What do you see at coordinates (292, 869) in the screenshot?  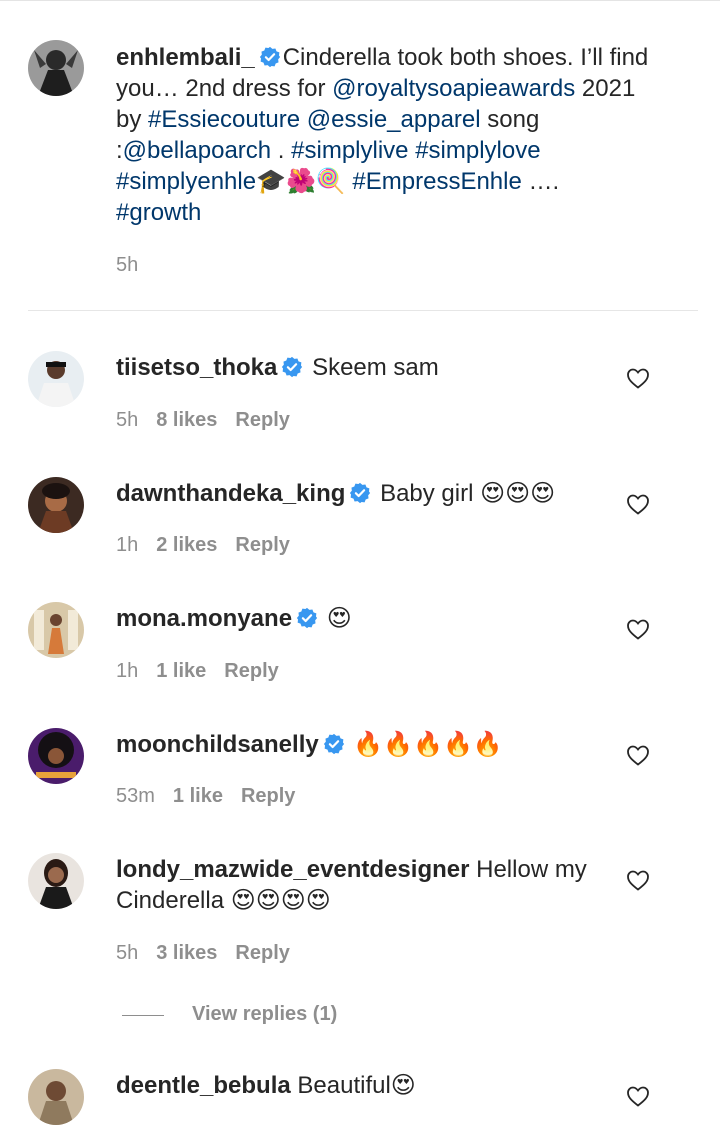 I see `comment-username: londy_mazwide_eventdesigner` at bounding box center [292, 869].